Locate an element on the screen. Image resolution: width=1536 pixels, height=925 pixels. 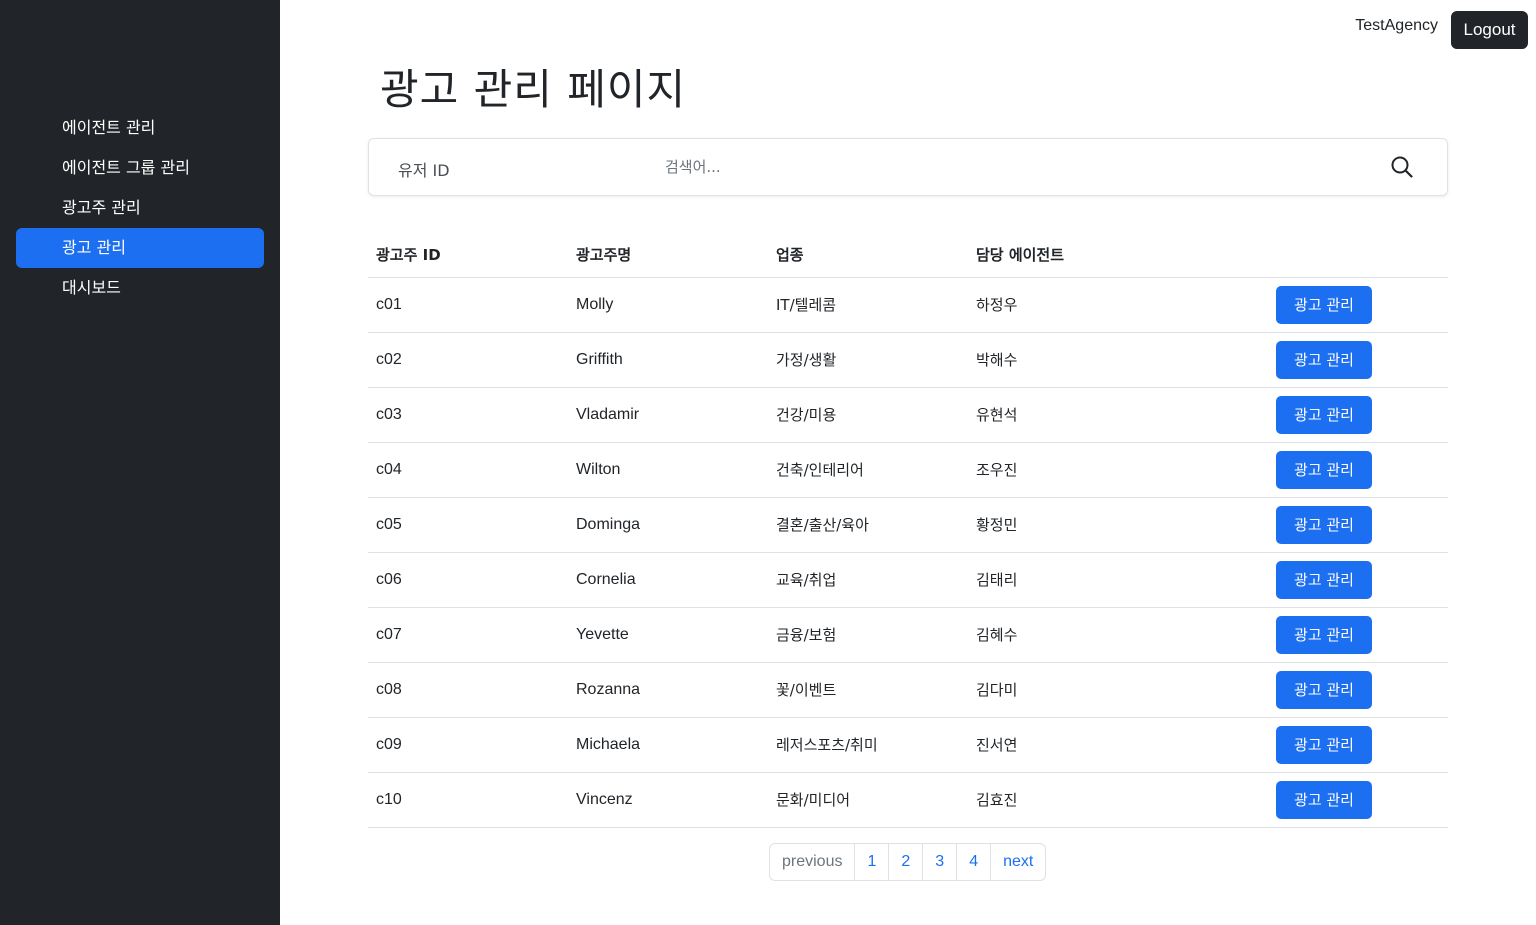
sidebar-item-agent-group-management: 에이전트 그룹 관리 is located at coordinates (140, 168).